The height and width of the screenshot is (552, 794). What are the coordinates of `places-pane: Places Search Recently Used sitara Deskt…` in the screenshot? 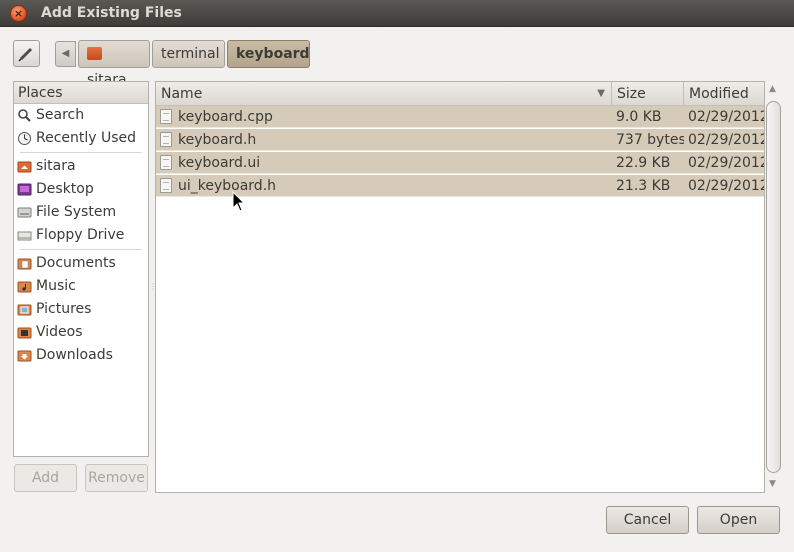 It's located at (81, 269).